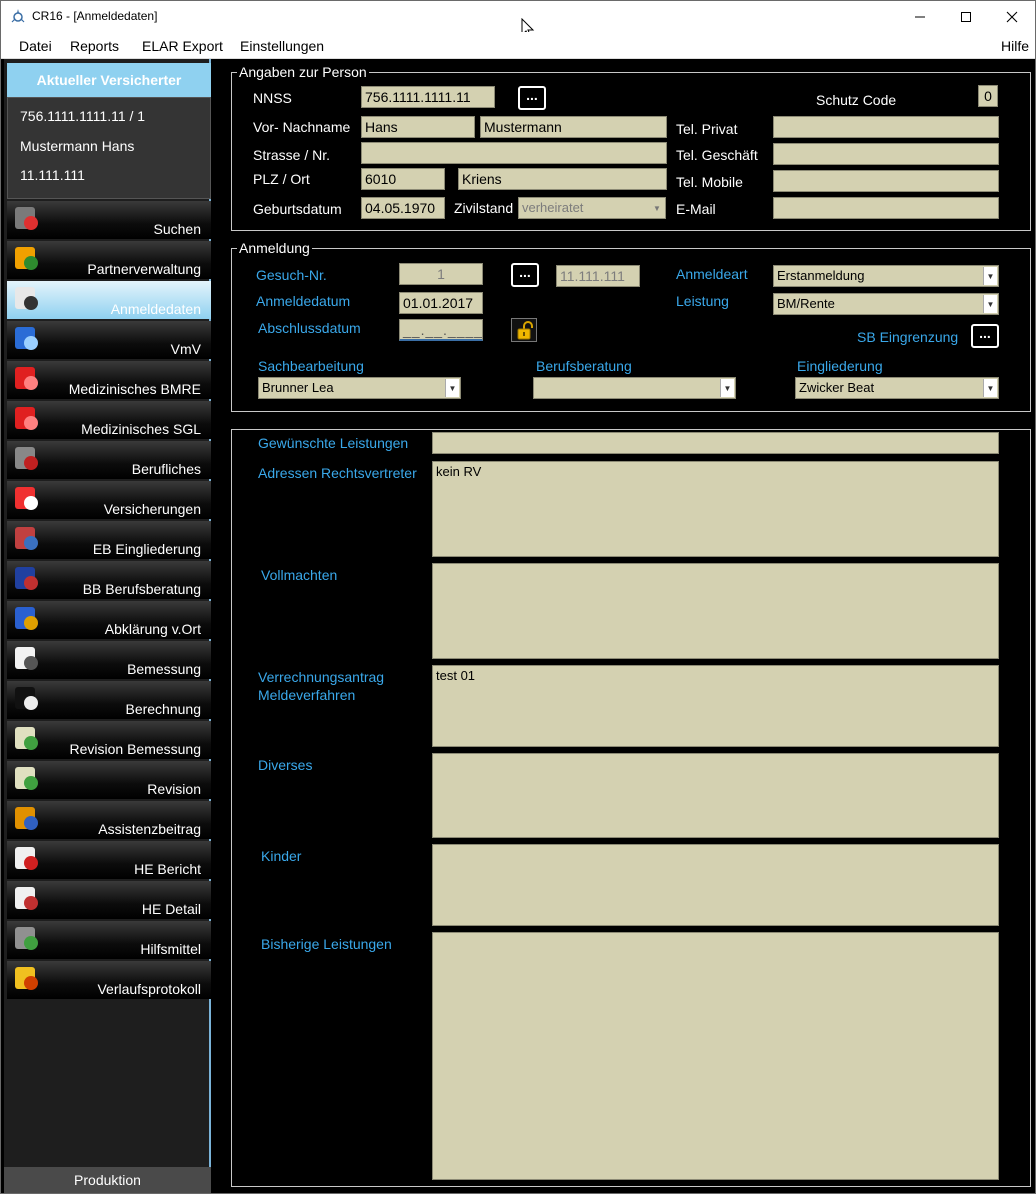  Describe the element at coordinates (715, 1056) in the screenshot. I see `bisherige-leistungen-textarea` at that location.